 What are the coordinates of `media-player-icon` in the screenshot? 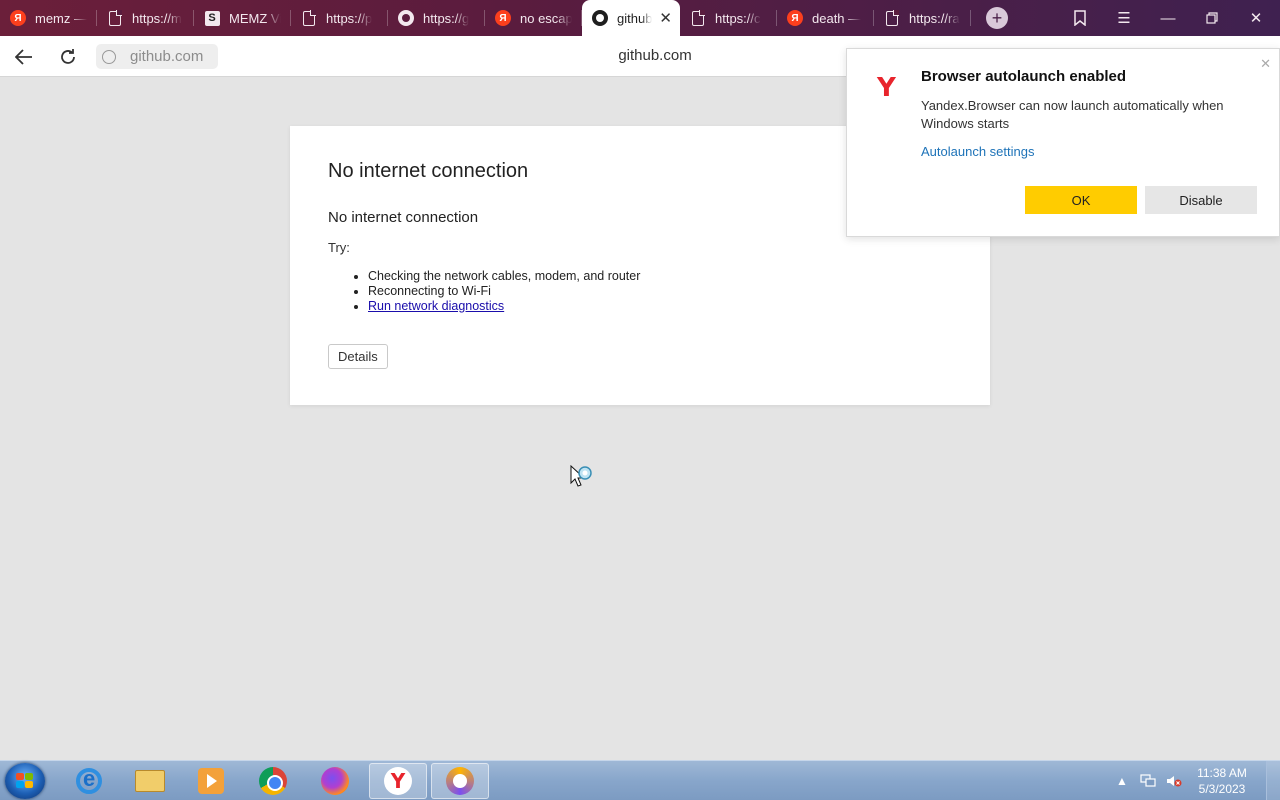 It's located at (211, 781).